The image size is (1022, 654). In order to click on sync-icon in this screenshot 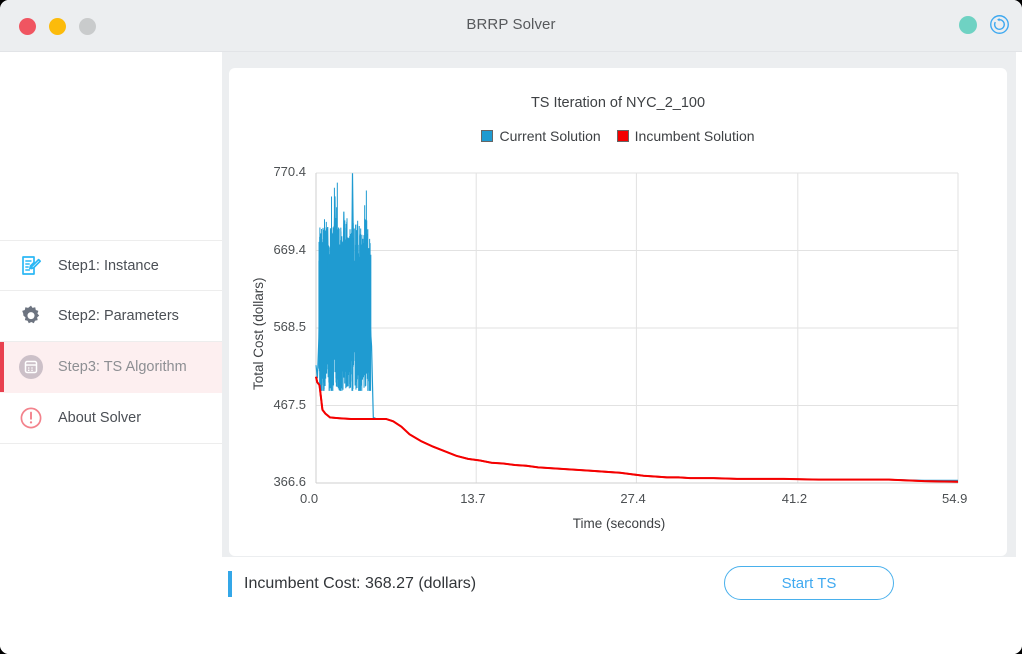, I will do `click(999, 24)`.